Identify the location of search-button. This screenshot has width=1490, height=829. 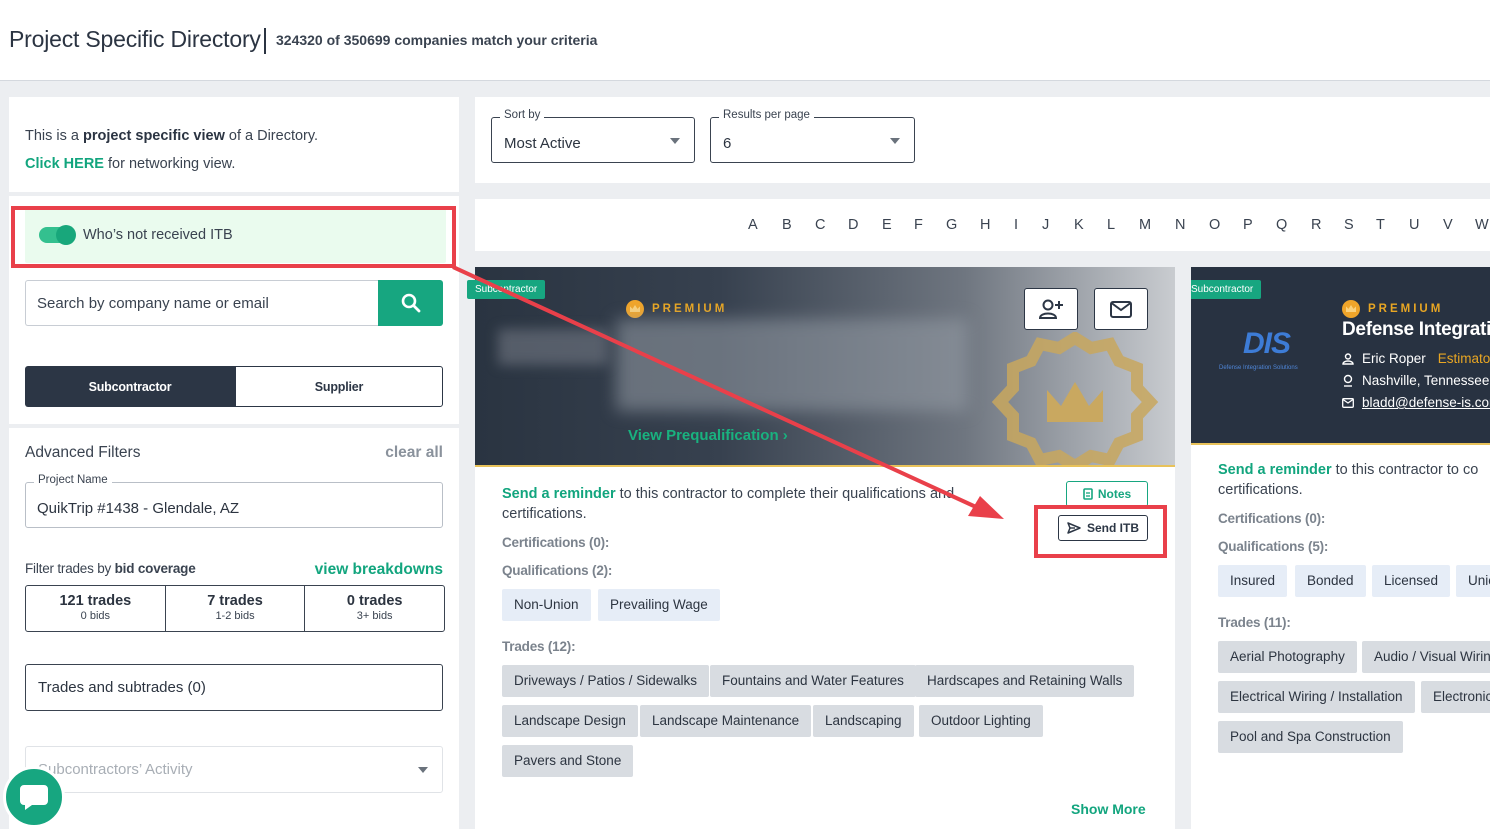
(410, 303).